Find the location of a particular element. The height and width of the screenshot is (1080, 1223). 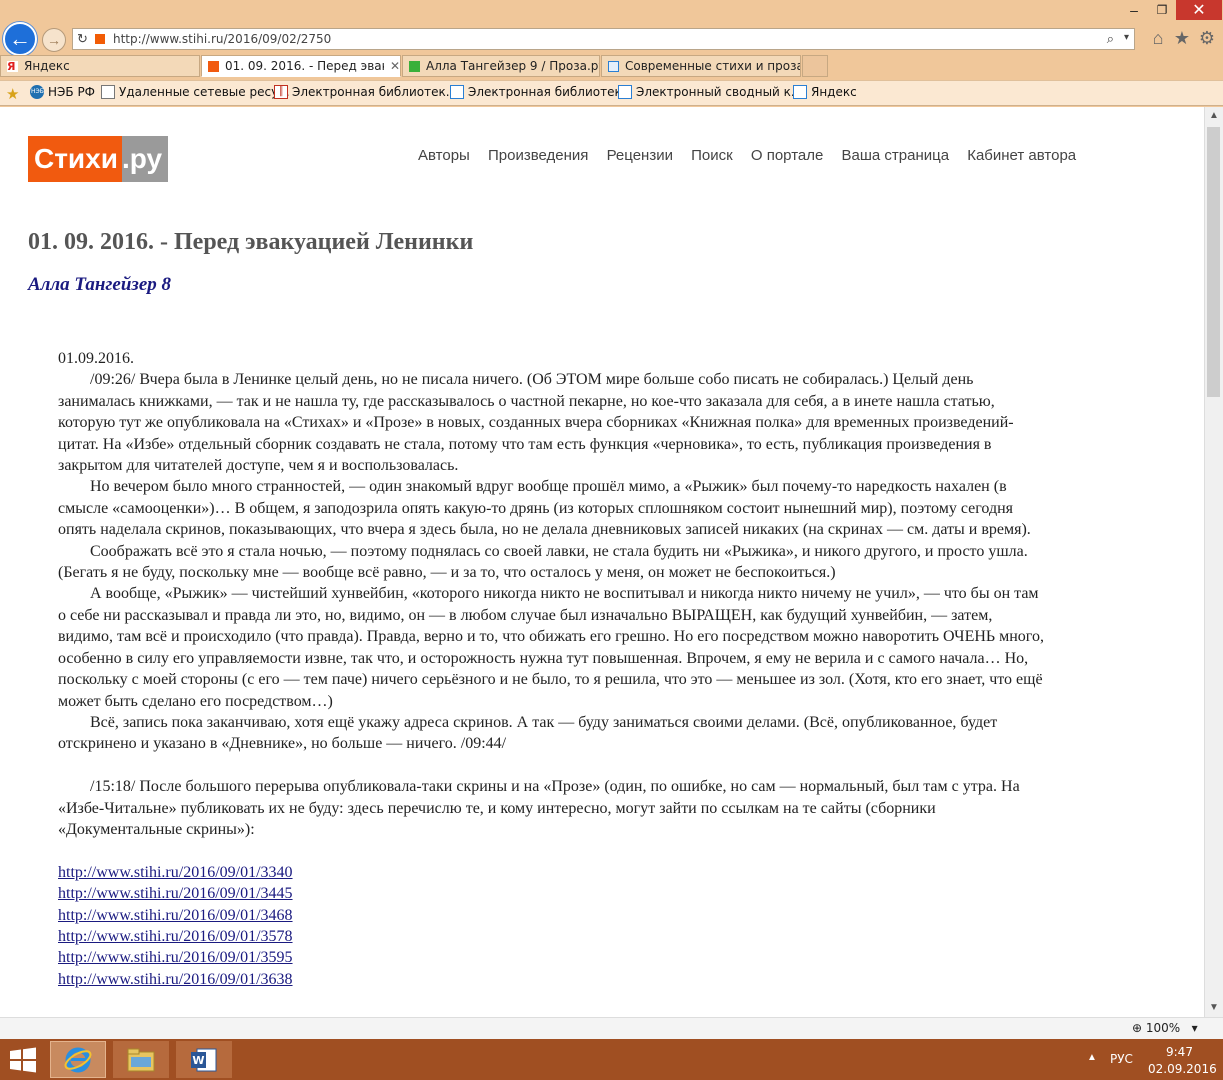

tab-yandex: Я Яндекс is located at coordinates (100, 66).